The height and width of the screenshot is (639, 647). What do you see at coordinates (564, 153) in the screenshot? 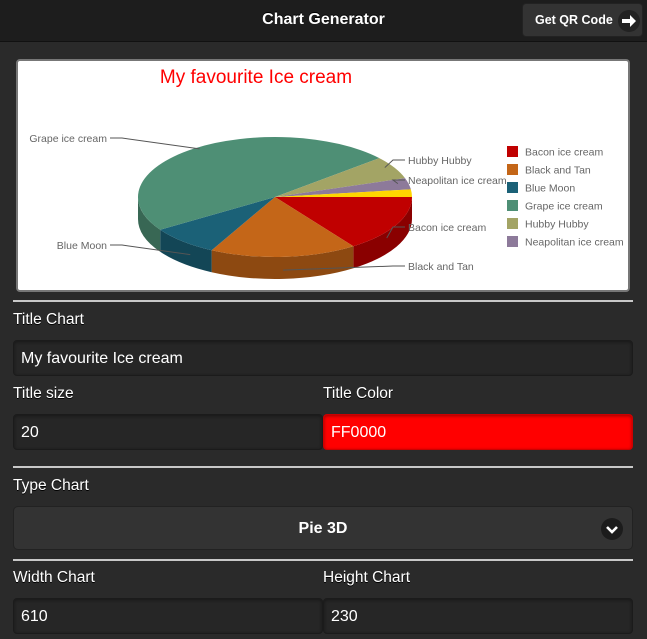
I see `legend-label: Bacon ice cream` at bounding box center [564, 153].